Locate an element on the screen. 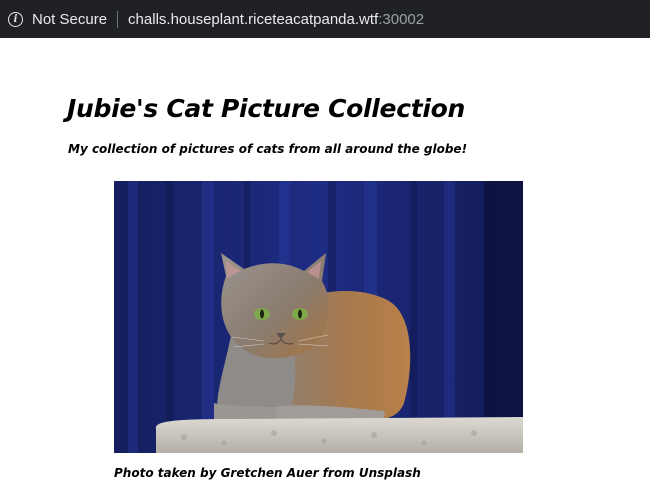 This screenshot has width=650, height=503. address-divider is located at coordinates (118, 19).